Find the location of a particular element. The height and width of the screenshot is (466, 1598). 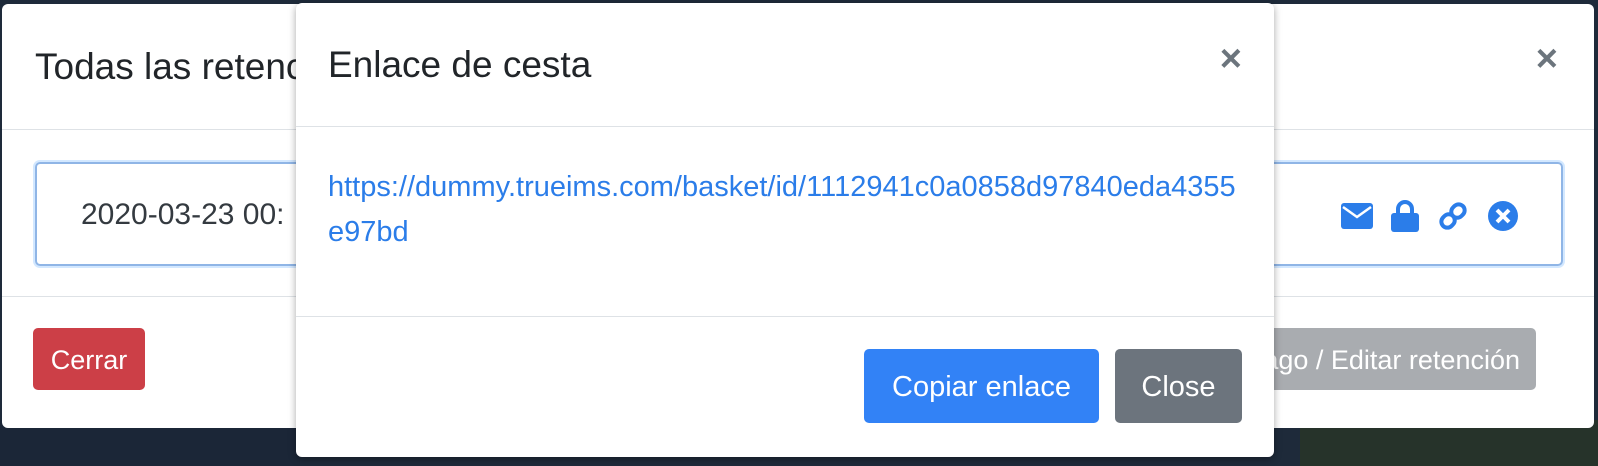

times-circle-icon is located at coordinates (1503, 216).